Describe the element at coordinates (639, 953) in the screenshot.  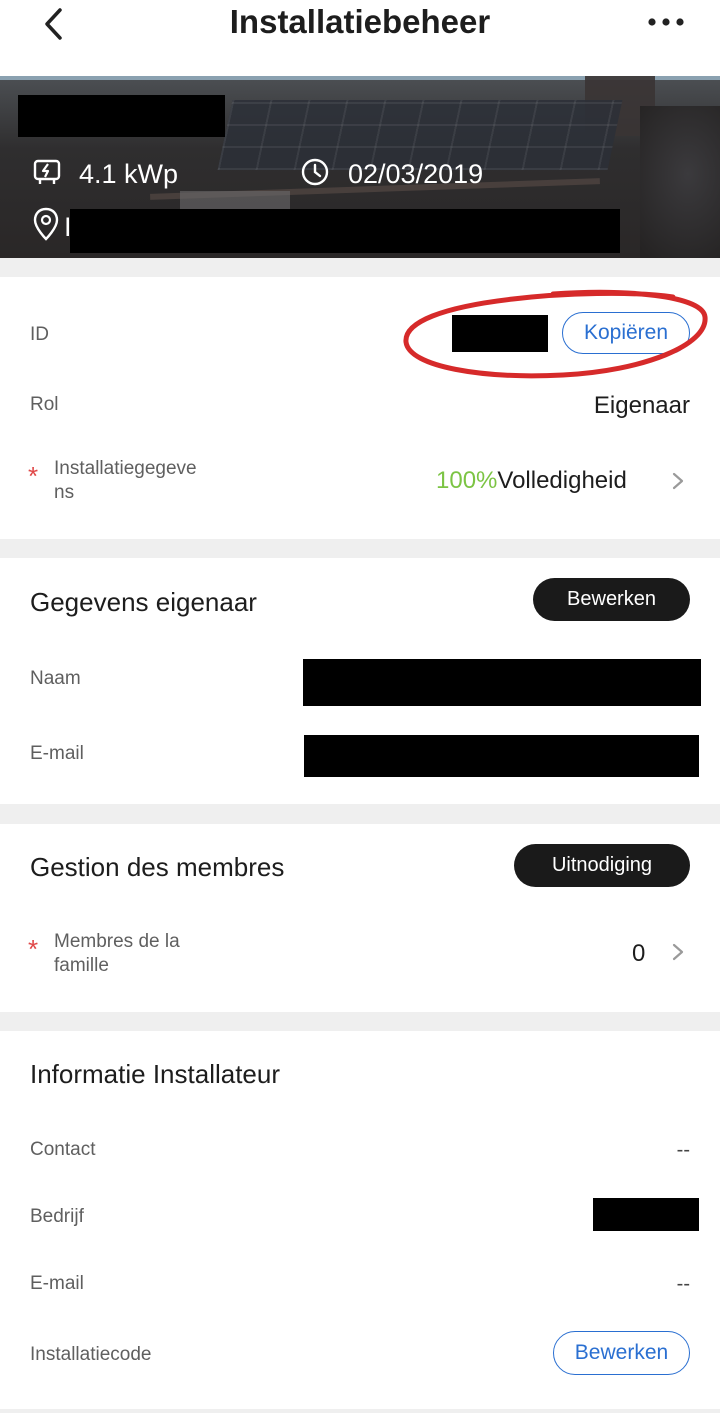
I see `family-members-count: 0` at that location.